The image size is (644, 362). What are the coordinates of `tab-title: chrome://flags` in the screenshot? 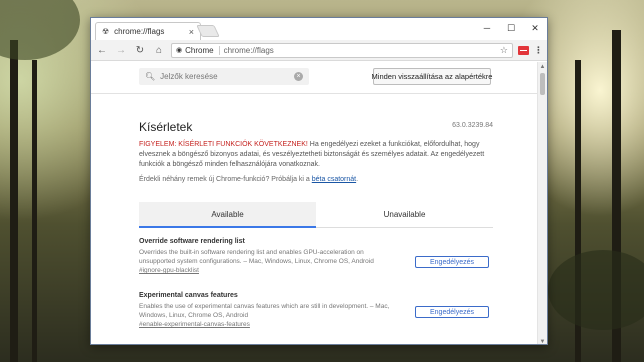 It's located at (139, 31).